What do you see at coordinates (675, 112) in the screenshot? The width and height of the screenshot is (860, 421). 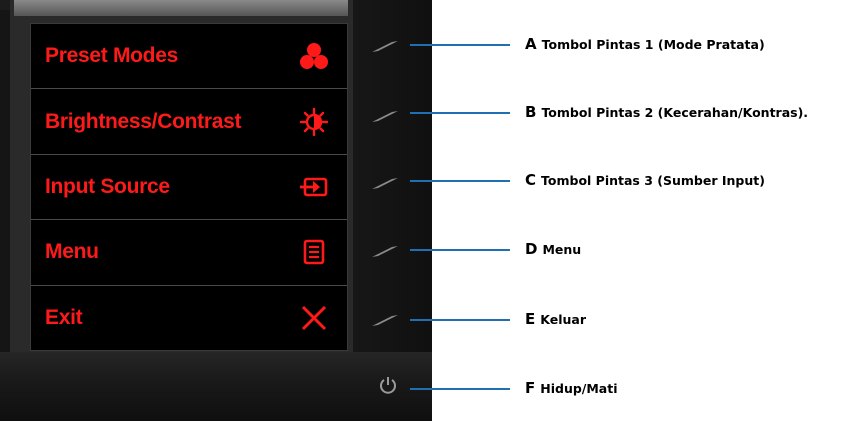 I see `callout-text: Tombol Pintas 2 (Kecerahan/Kontras).` at bounding box center [675, 112].